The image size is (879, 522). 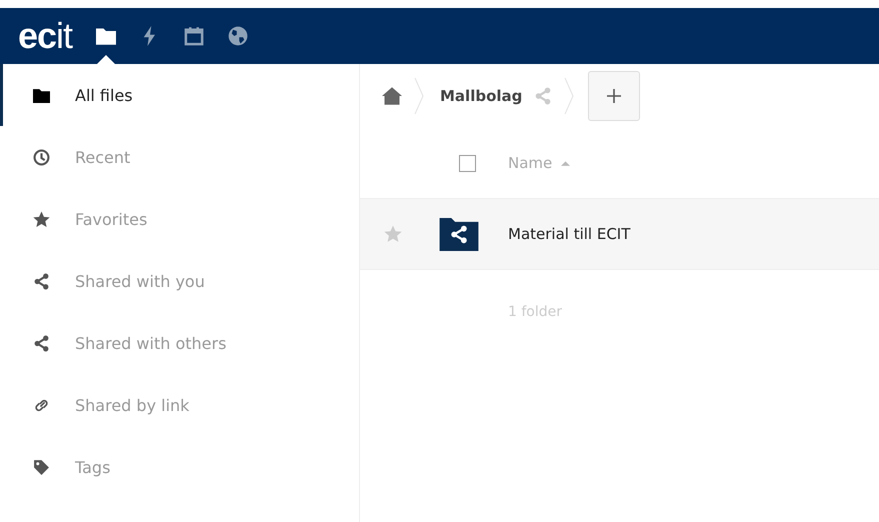 What do you see at coordinates (238, 36) in the screenshot?
I see `globe-icon` at bounding box center [238, 36].